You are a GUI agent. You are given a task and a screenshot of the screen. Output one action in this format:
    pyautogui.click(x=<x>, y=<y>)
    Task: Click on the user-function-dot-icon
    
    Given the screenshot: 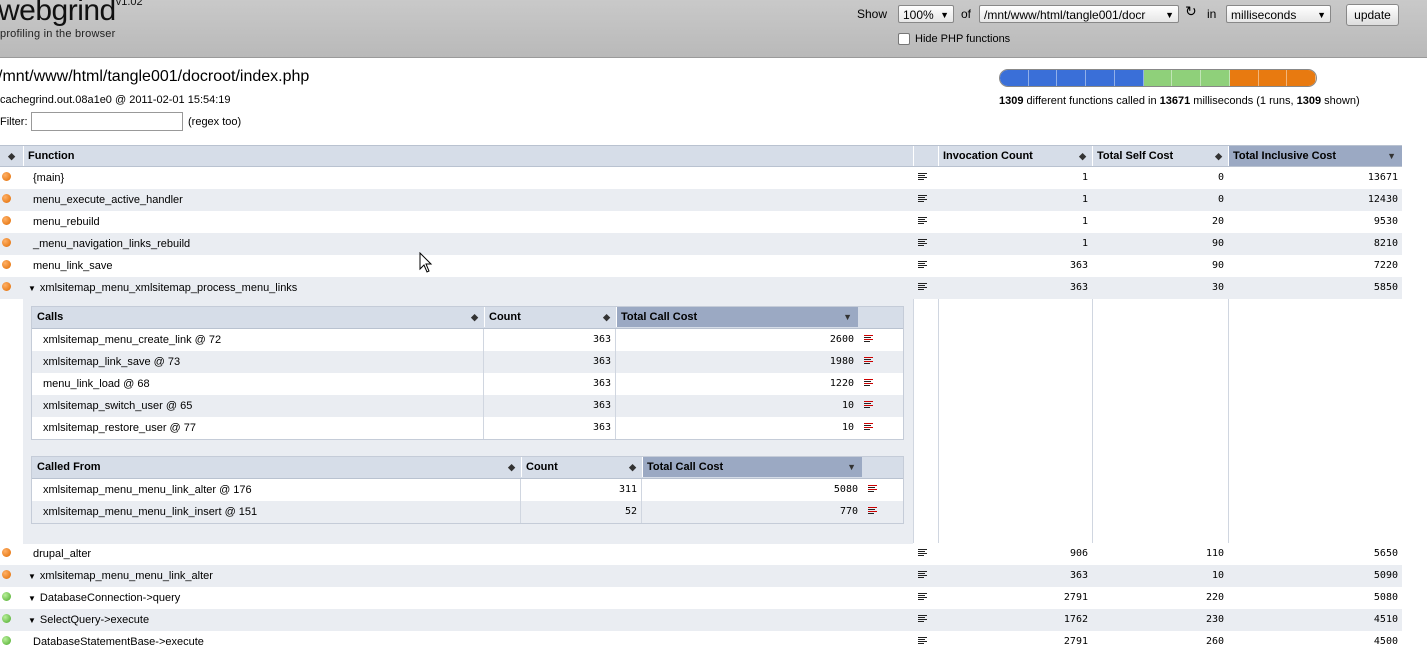 What is the action you would take?
    pyautogui.click(x=6, y=552)
    